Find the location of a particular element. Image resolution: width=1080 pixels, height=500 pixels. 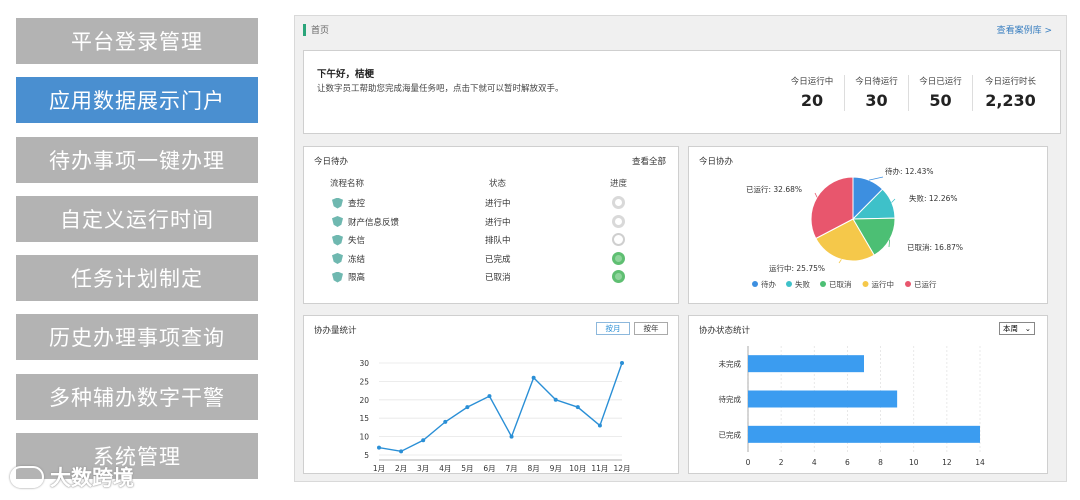

y-tick-label: 5 is located at coordinates (366, 455).